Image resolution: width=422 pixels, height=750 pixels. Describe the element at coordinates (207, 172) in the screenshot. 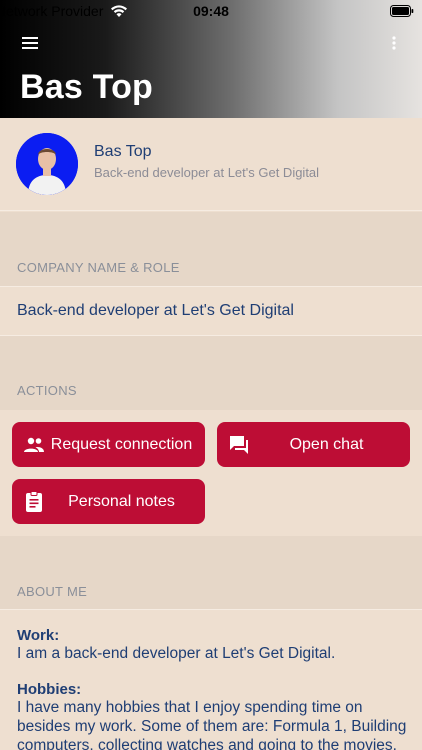

I see `profile-role: Back-end developer at Let's Get Digital` at that location.